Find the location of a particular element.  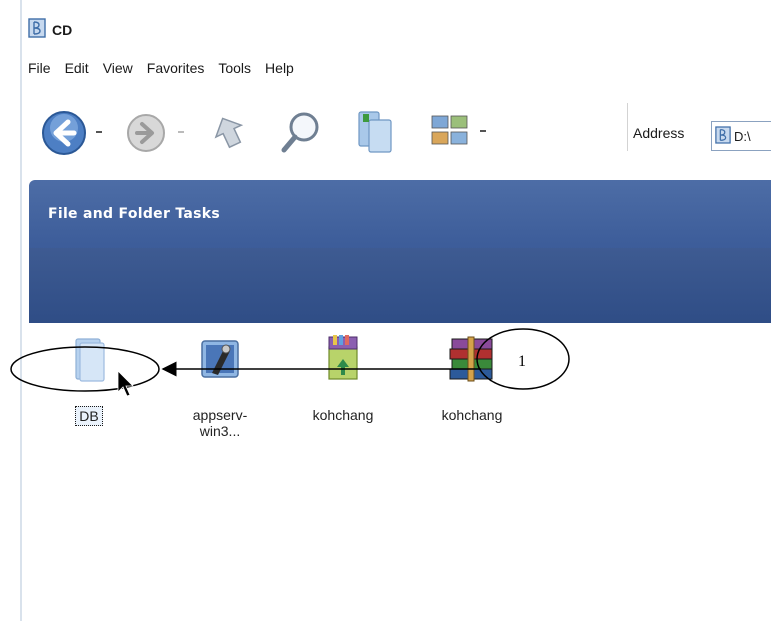

annotation-label: 1 is located at coordinates (522, 361).